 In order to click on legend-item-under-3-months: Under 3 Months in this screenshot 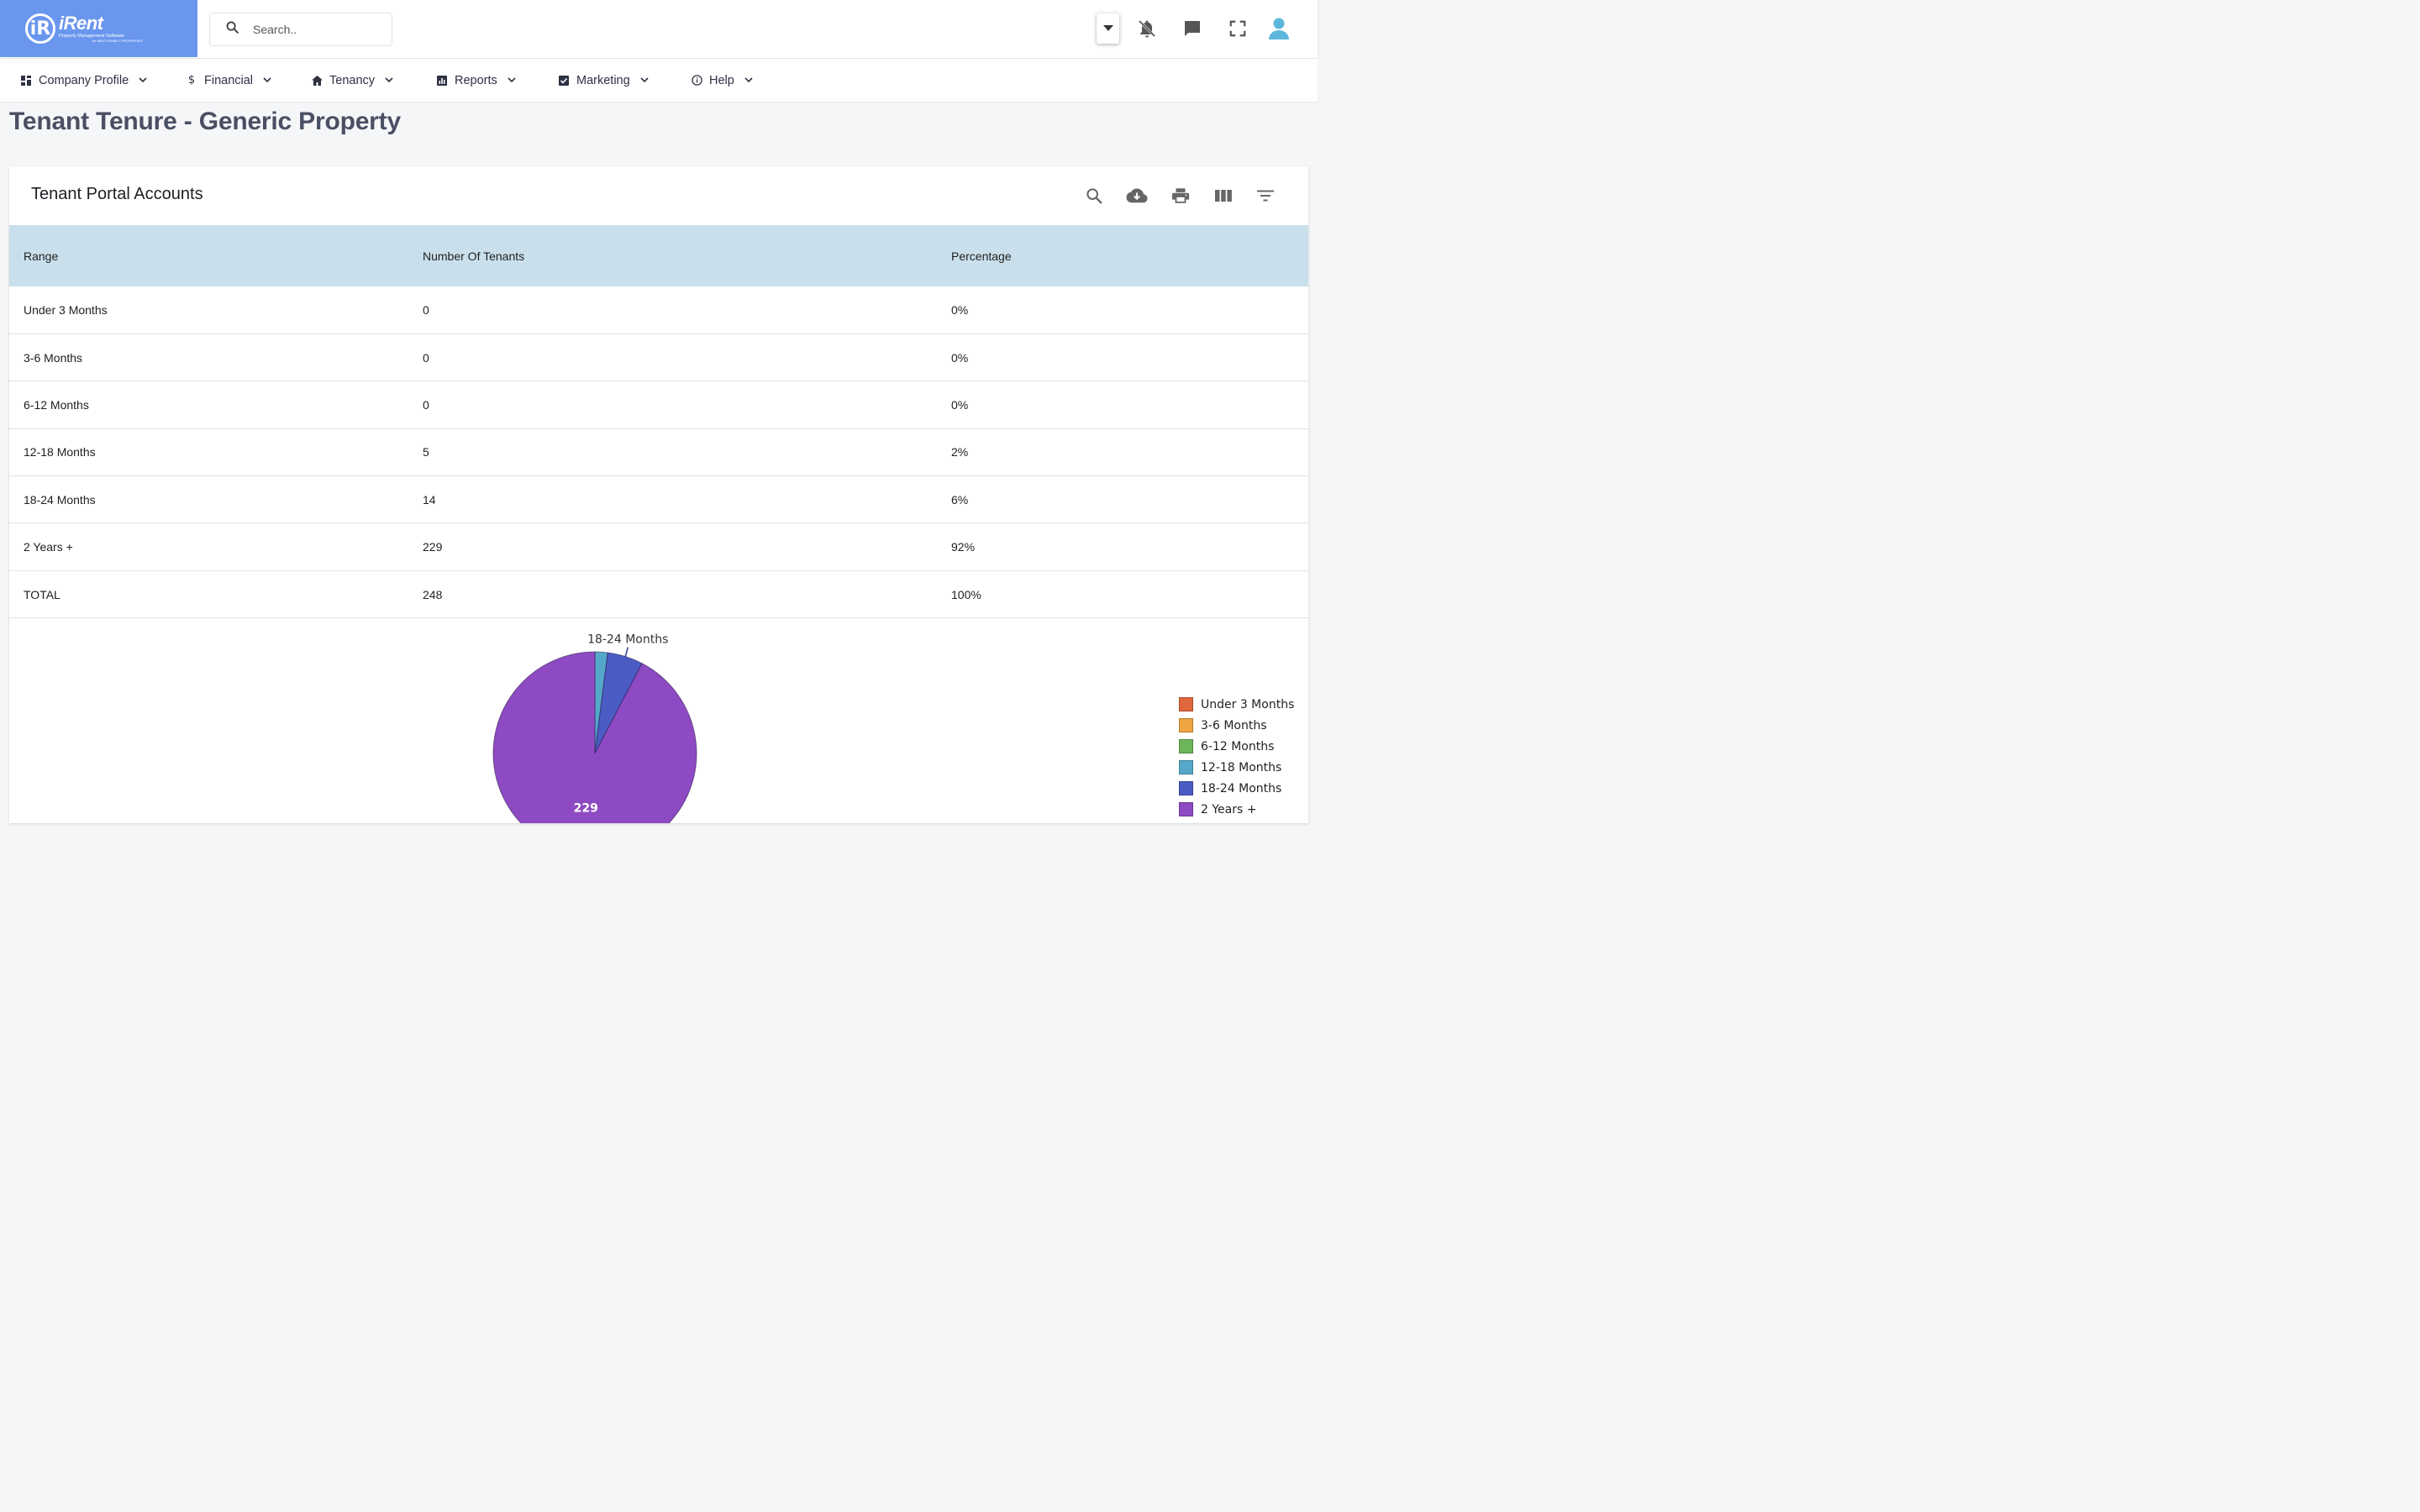, I will do `click(1236, 704)`.